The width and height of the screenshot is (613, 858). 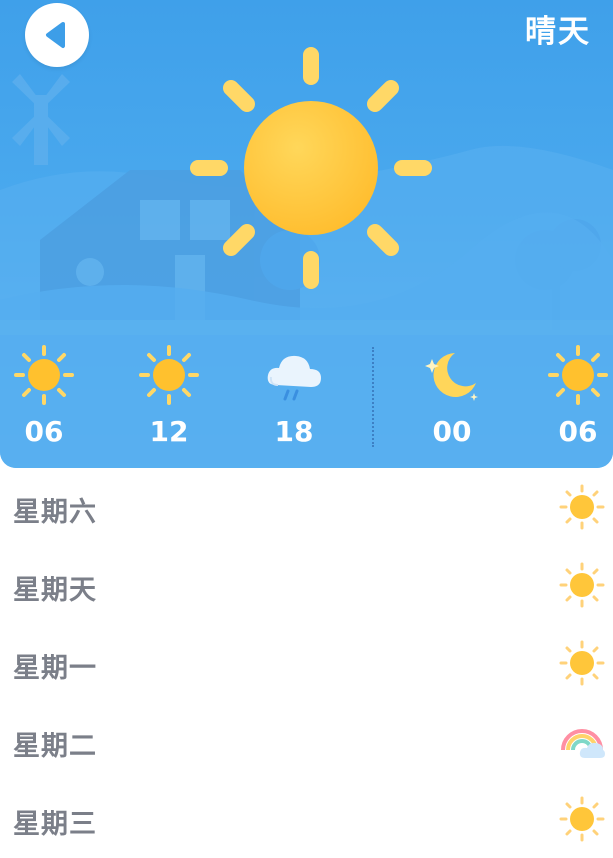 I want to click on forecast-row: 星期二, so click(x=306, y=741).